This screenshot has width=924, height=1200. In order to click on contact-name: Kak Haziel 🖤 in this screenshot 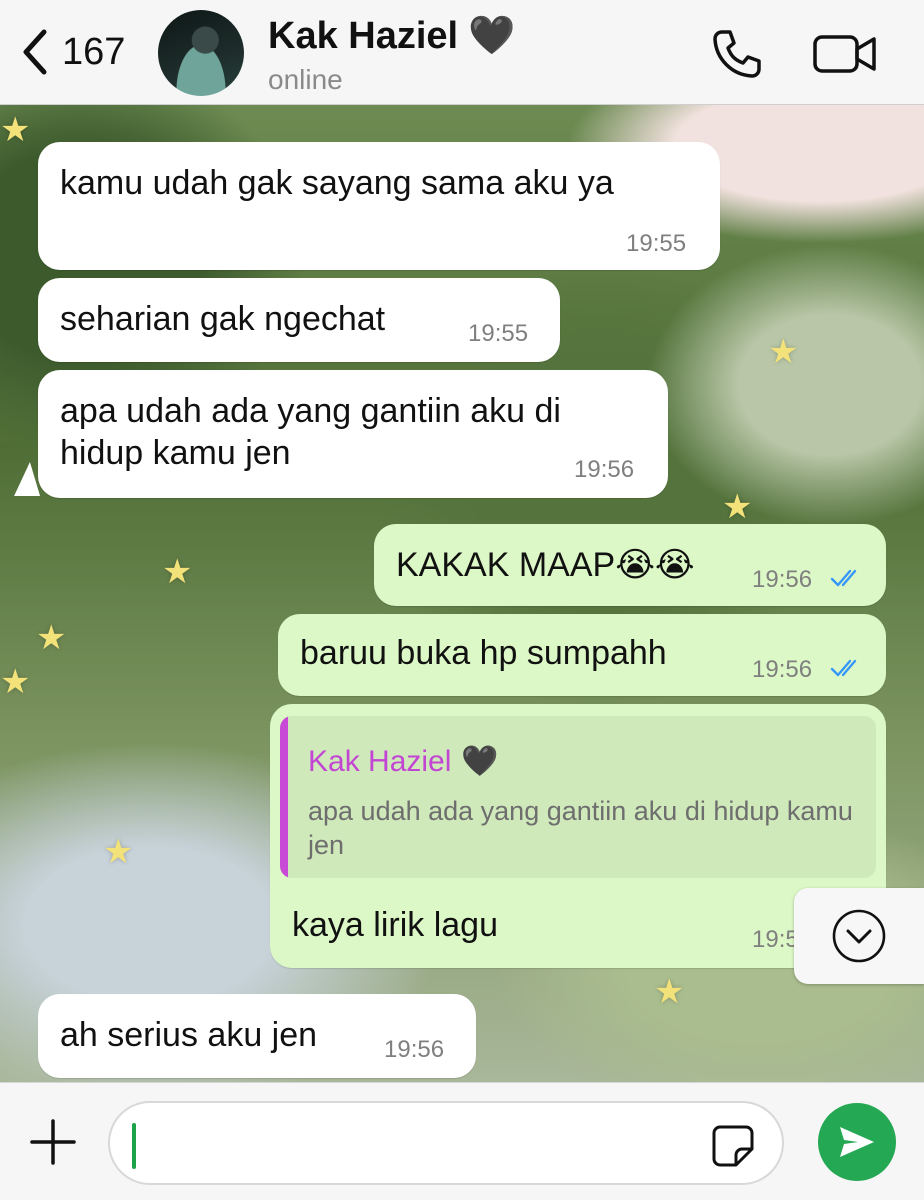, I will do `click(391, 36)`.